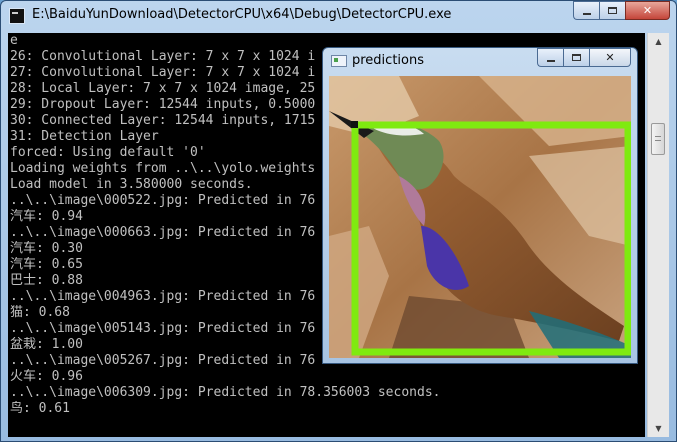 The height and width of the screenshot is (442, 677). What do you see at coordinates (46, 376) in the screenshot?
I see `console-line: 火车: 0.96` at bounding box center [46, 376].